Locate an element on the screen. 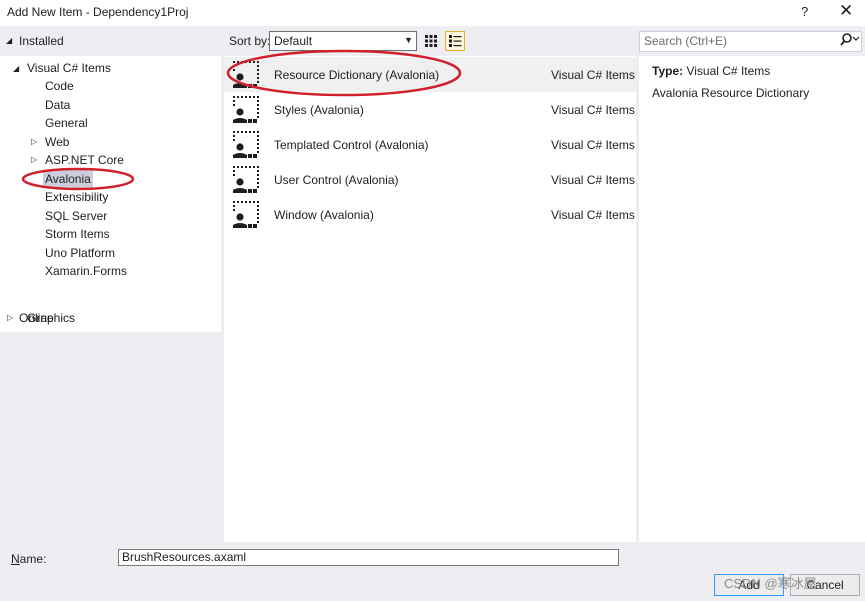 This screenshot has width=865, height=601. template-row: User Control (Avalonia) Visual C# Items is located at coordinates (430, 179).